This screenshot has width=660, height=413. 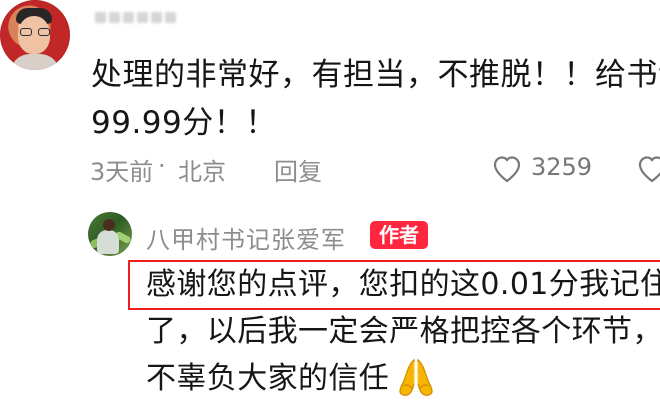 I want to click on commenter-avatar, so click(x=35, y=35).